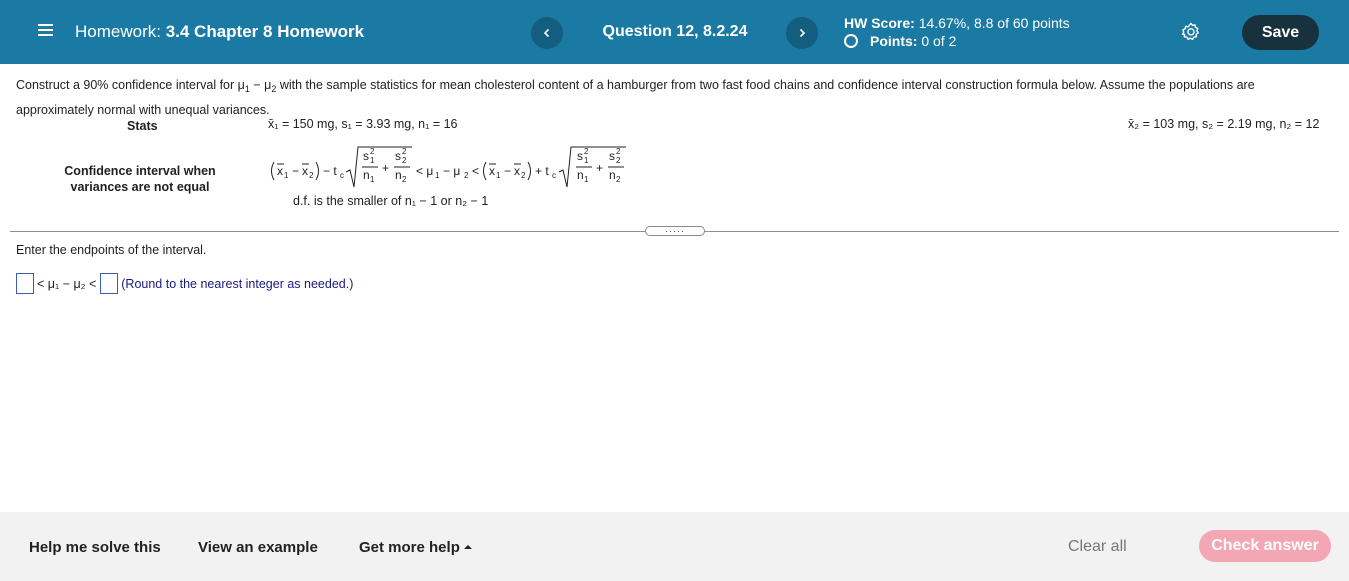  I want to click on status-ring-icon, so click(851, 41).